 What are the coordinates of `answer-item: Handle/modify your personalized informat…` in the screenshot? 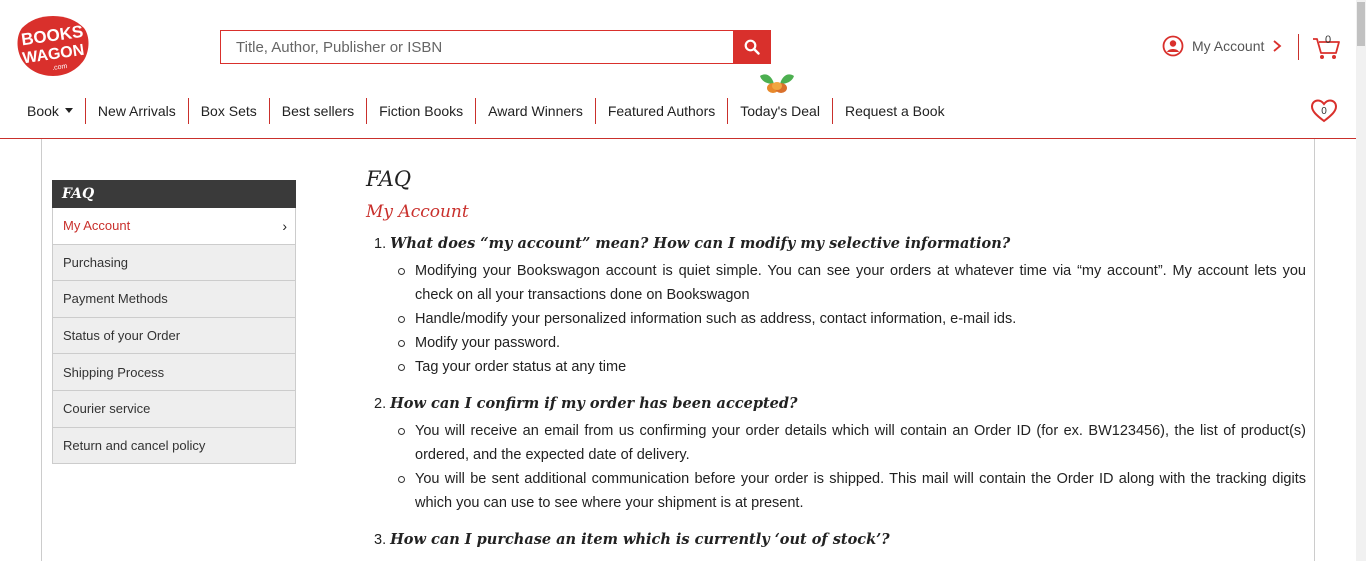 It's located at (851, 319).